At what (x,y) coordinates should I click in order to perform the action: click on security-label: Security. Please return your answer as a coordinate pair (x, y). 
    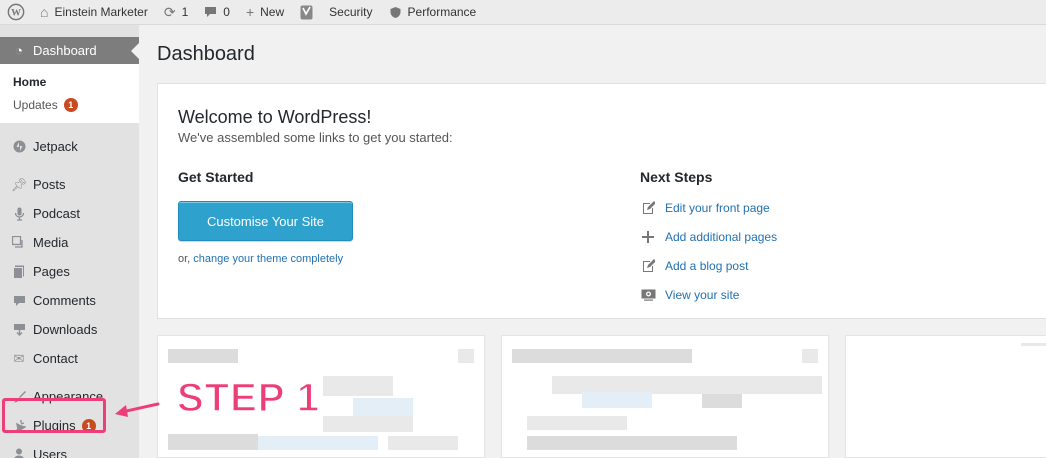
    Looking at the image, I should click on (351, 12).